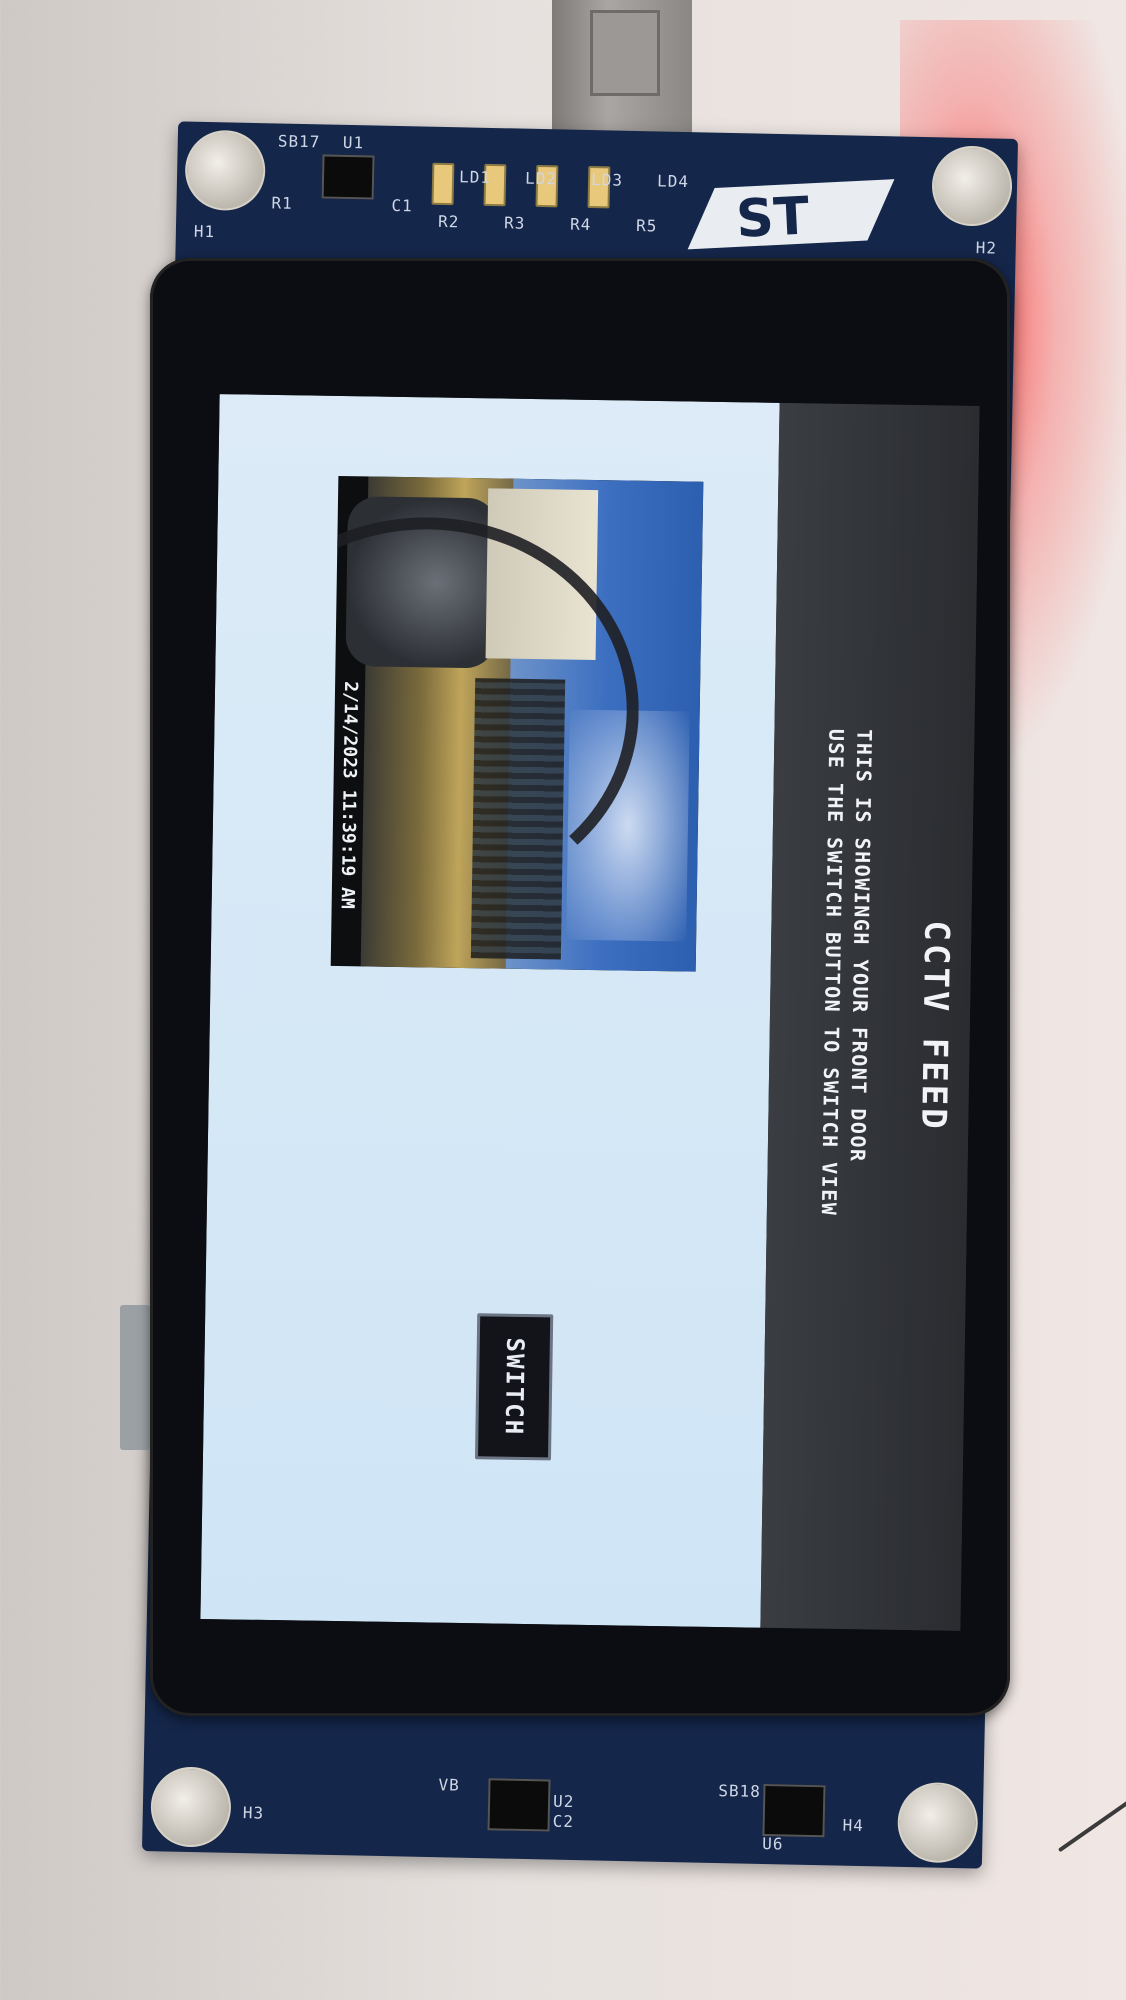 This screenshot has width=1126, height=2000. Describe the element at coordinates (972, 186) in the screenshot. I see `mount-hole-h2` at that location.